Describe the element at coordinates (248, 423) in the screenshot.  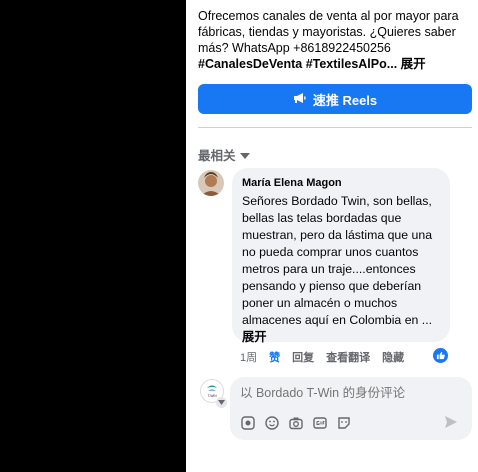
I see `avatar-sticker-icon` at that location.